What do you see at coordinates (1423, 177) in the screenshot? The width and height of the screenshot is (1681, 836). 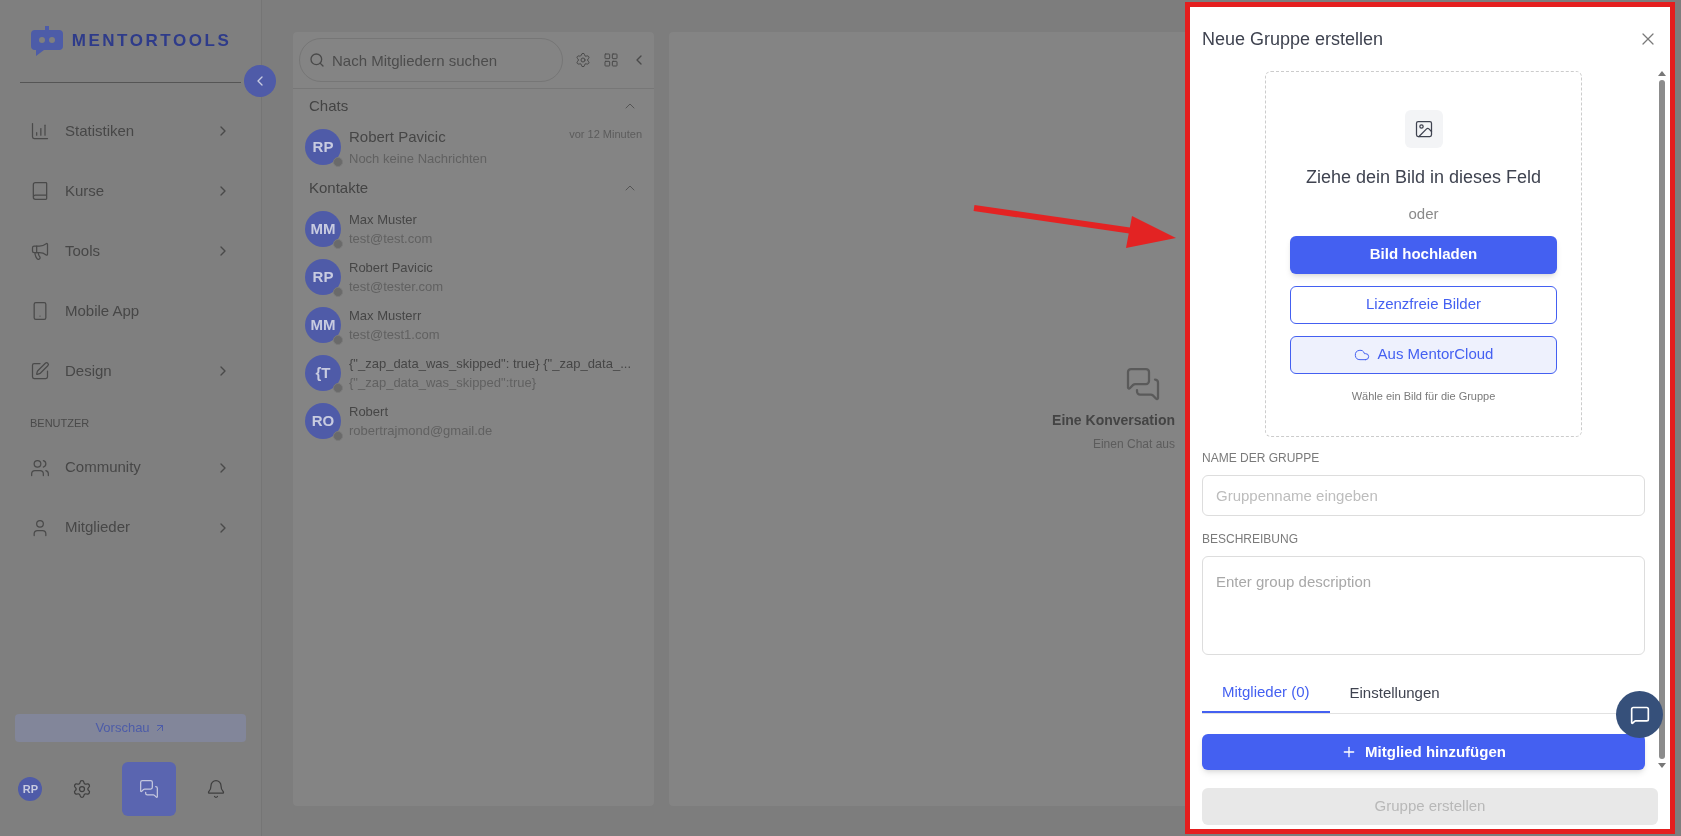 I see `dropzone-headline: Ziehe dein Bild in dieses Feld` at bounding box center [1423, 177].